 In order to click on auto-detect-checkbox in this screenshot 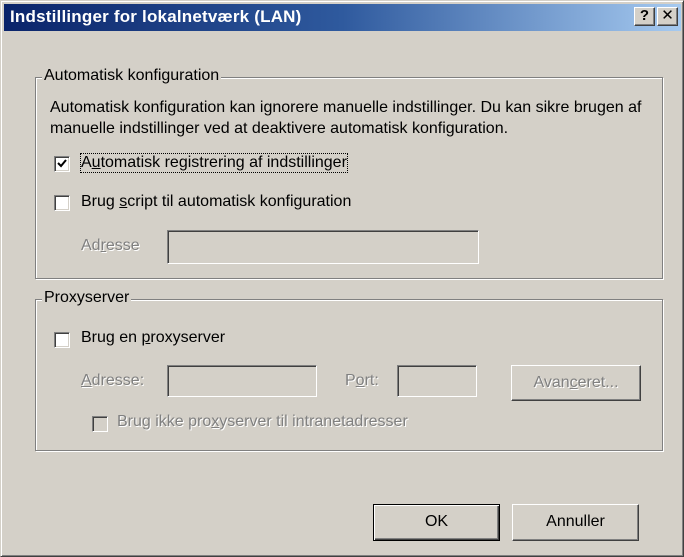, I will do `click(62, 164)`.